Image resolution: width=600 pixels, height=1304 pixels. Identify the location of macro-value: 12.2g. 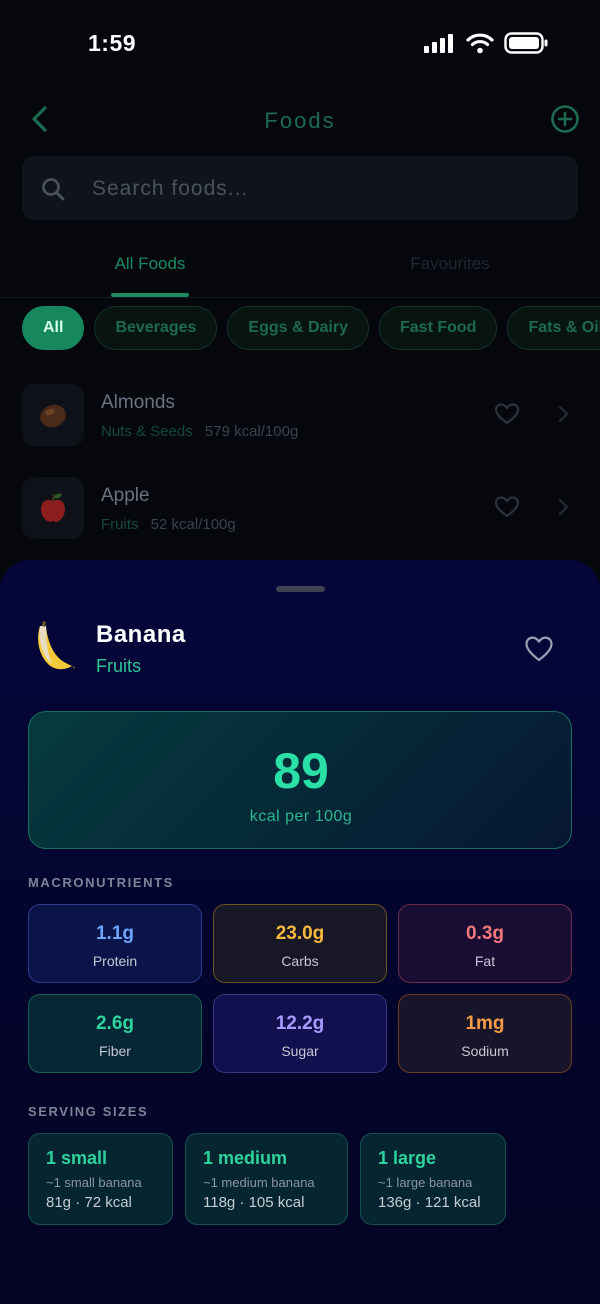
(300, 1023).